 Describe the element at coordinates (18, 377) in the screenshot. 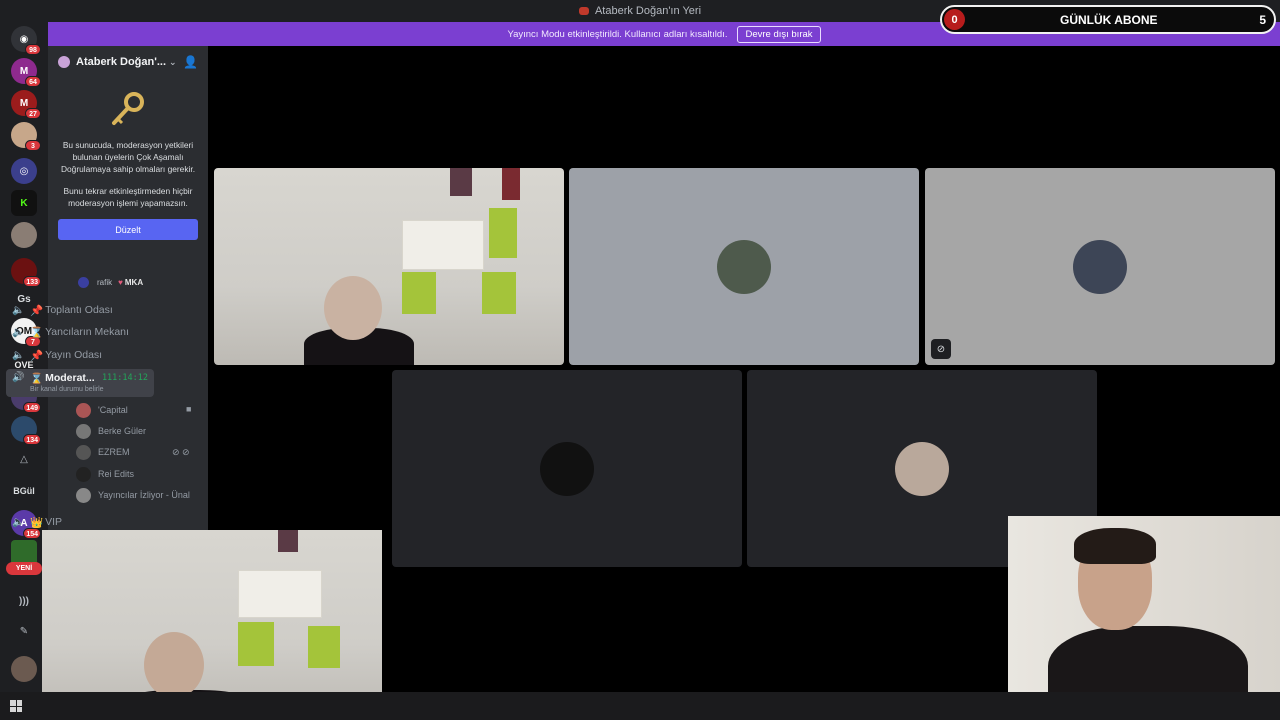

I see `speaker-active-icon: 🔊` at that location.